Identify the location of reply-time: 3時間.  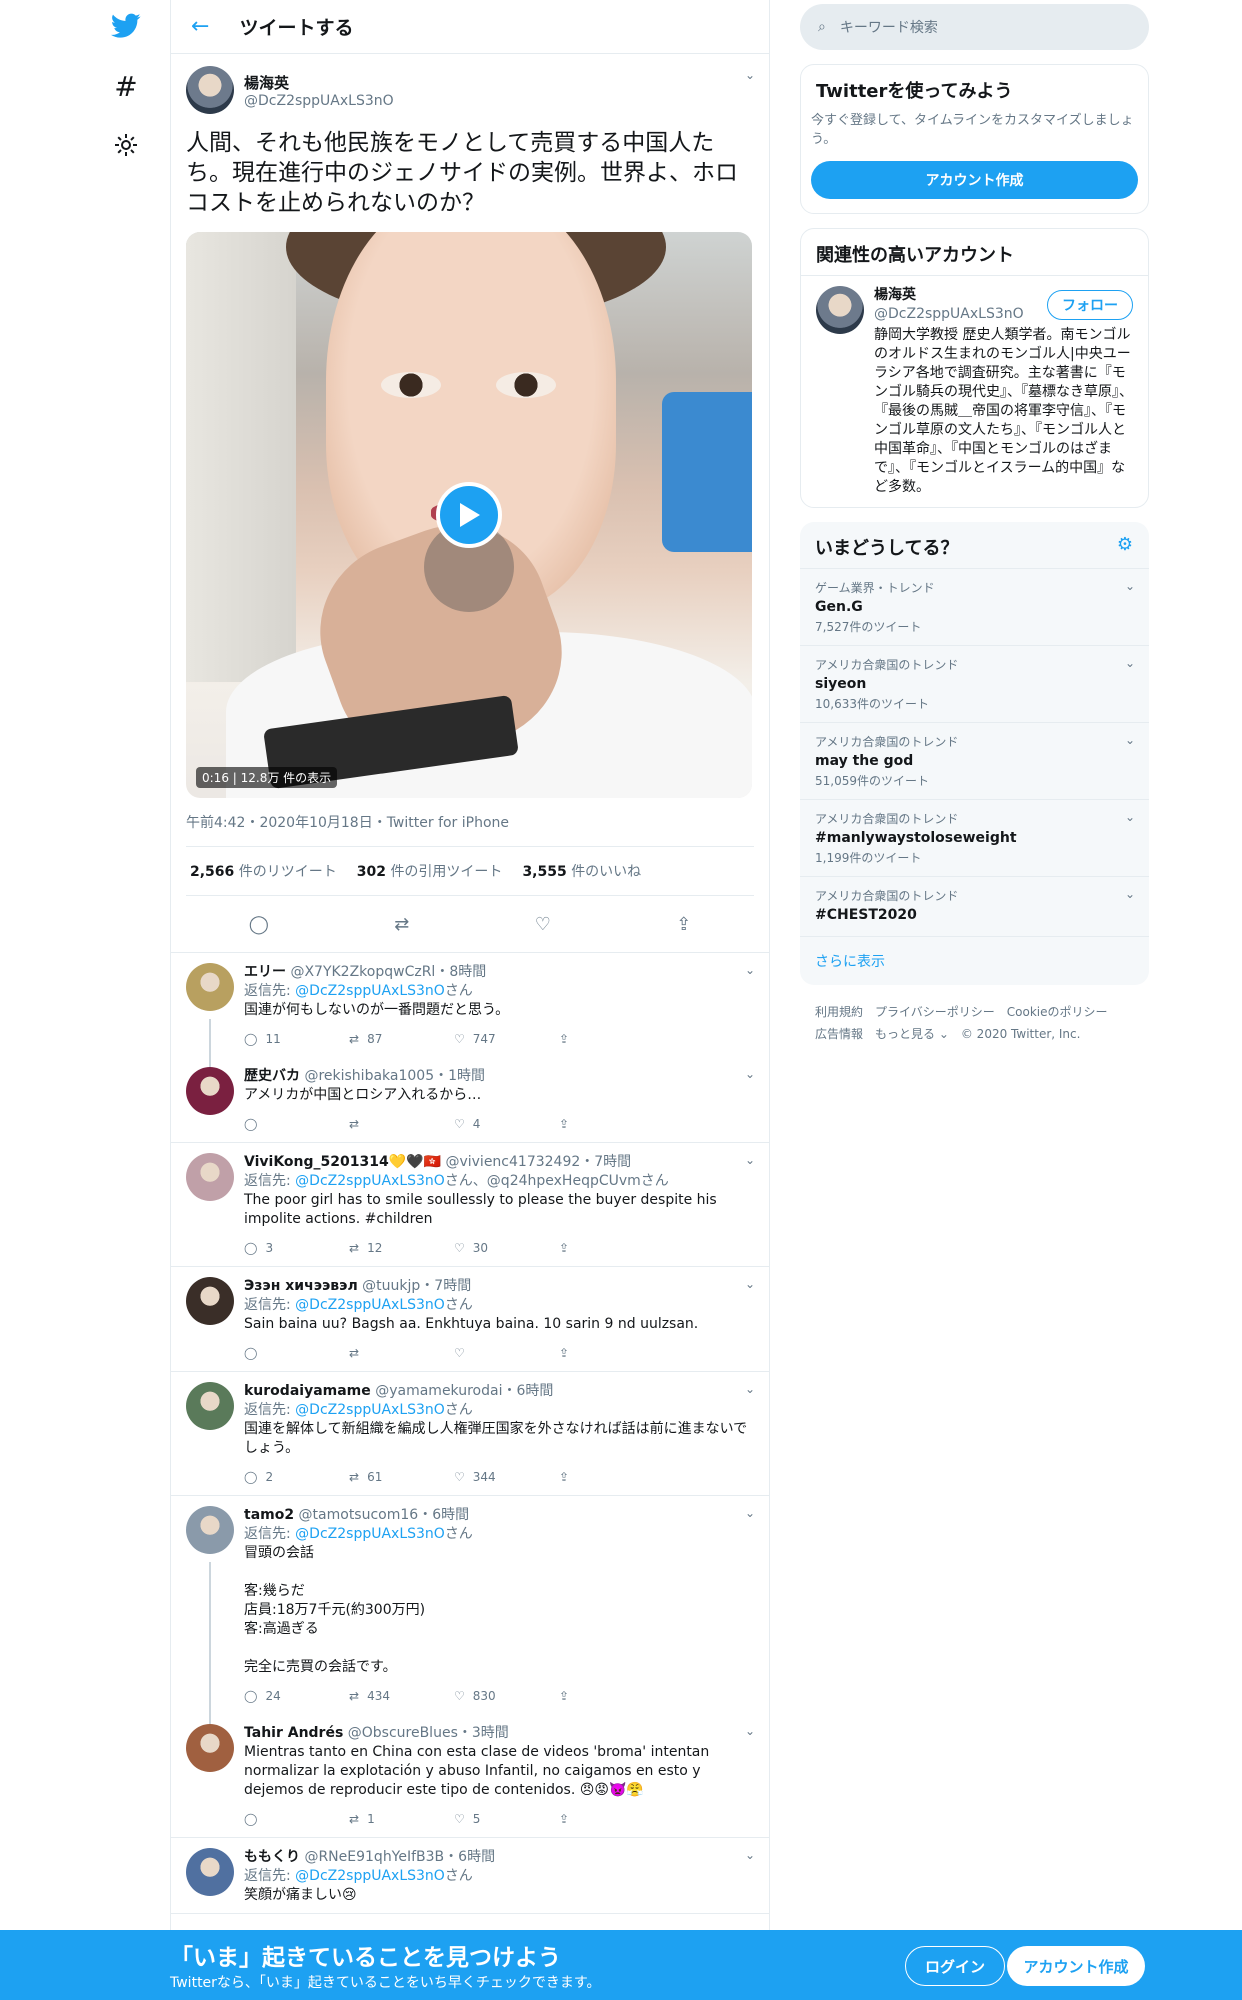
(490, 1733).